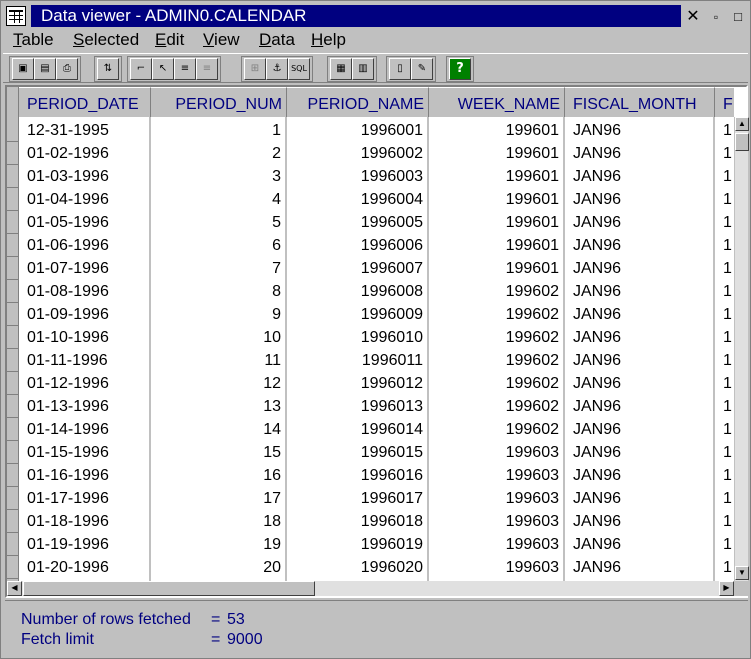  I want to click on table-cell: 01-08-1996, so click(85, 291).